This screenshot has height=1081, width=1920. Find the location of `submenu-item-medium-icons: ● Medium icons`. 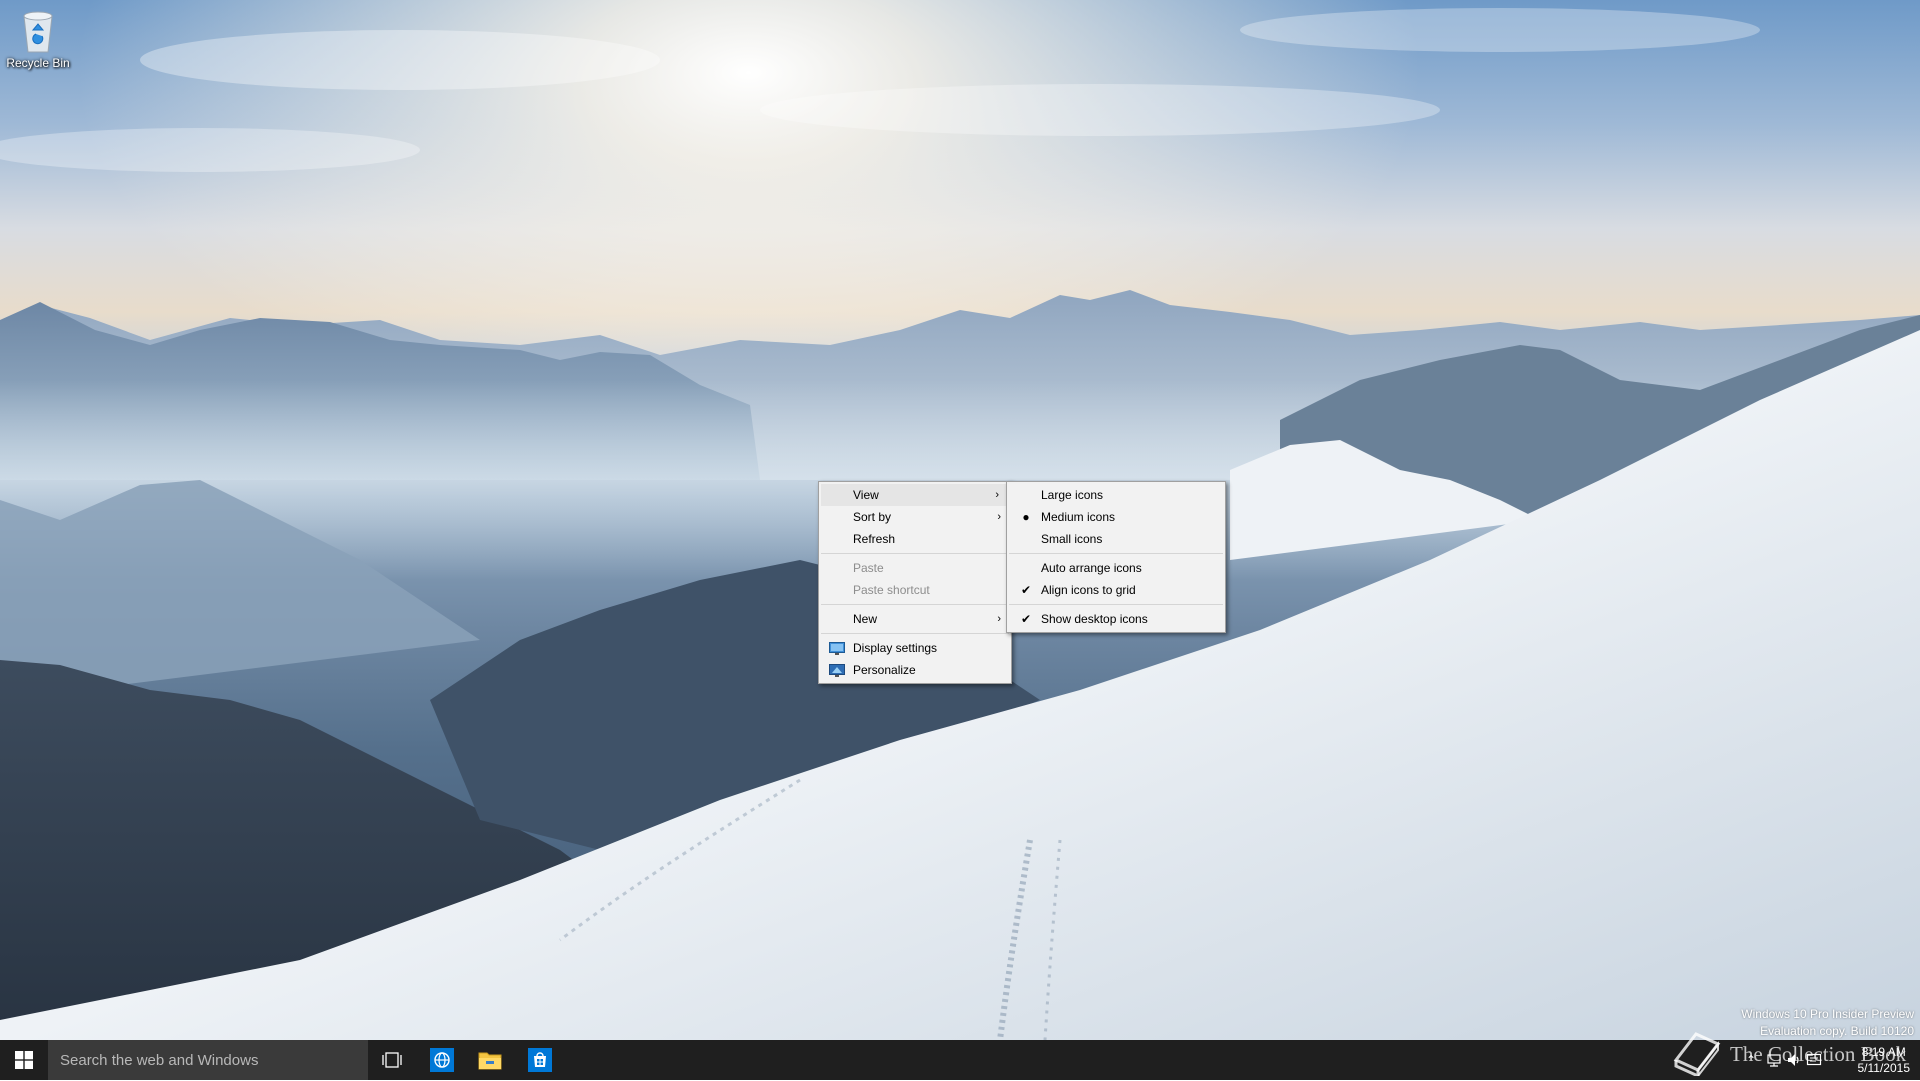

submenu-item-medium-icons: ● Medium icons is located at coordinates (1116, 517).